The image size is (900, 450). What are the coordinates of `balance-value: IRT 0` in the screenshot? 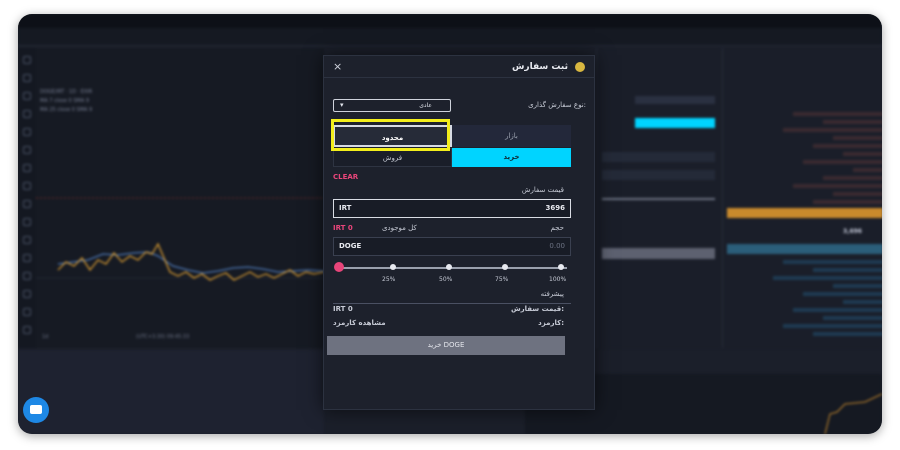 It's located at (343, 228).